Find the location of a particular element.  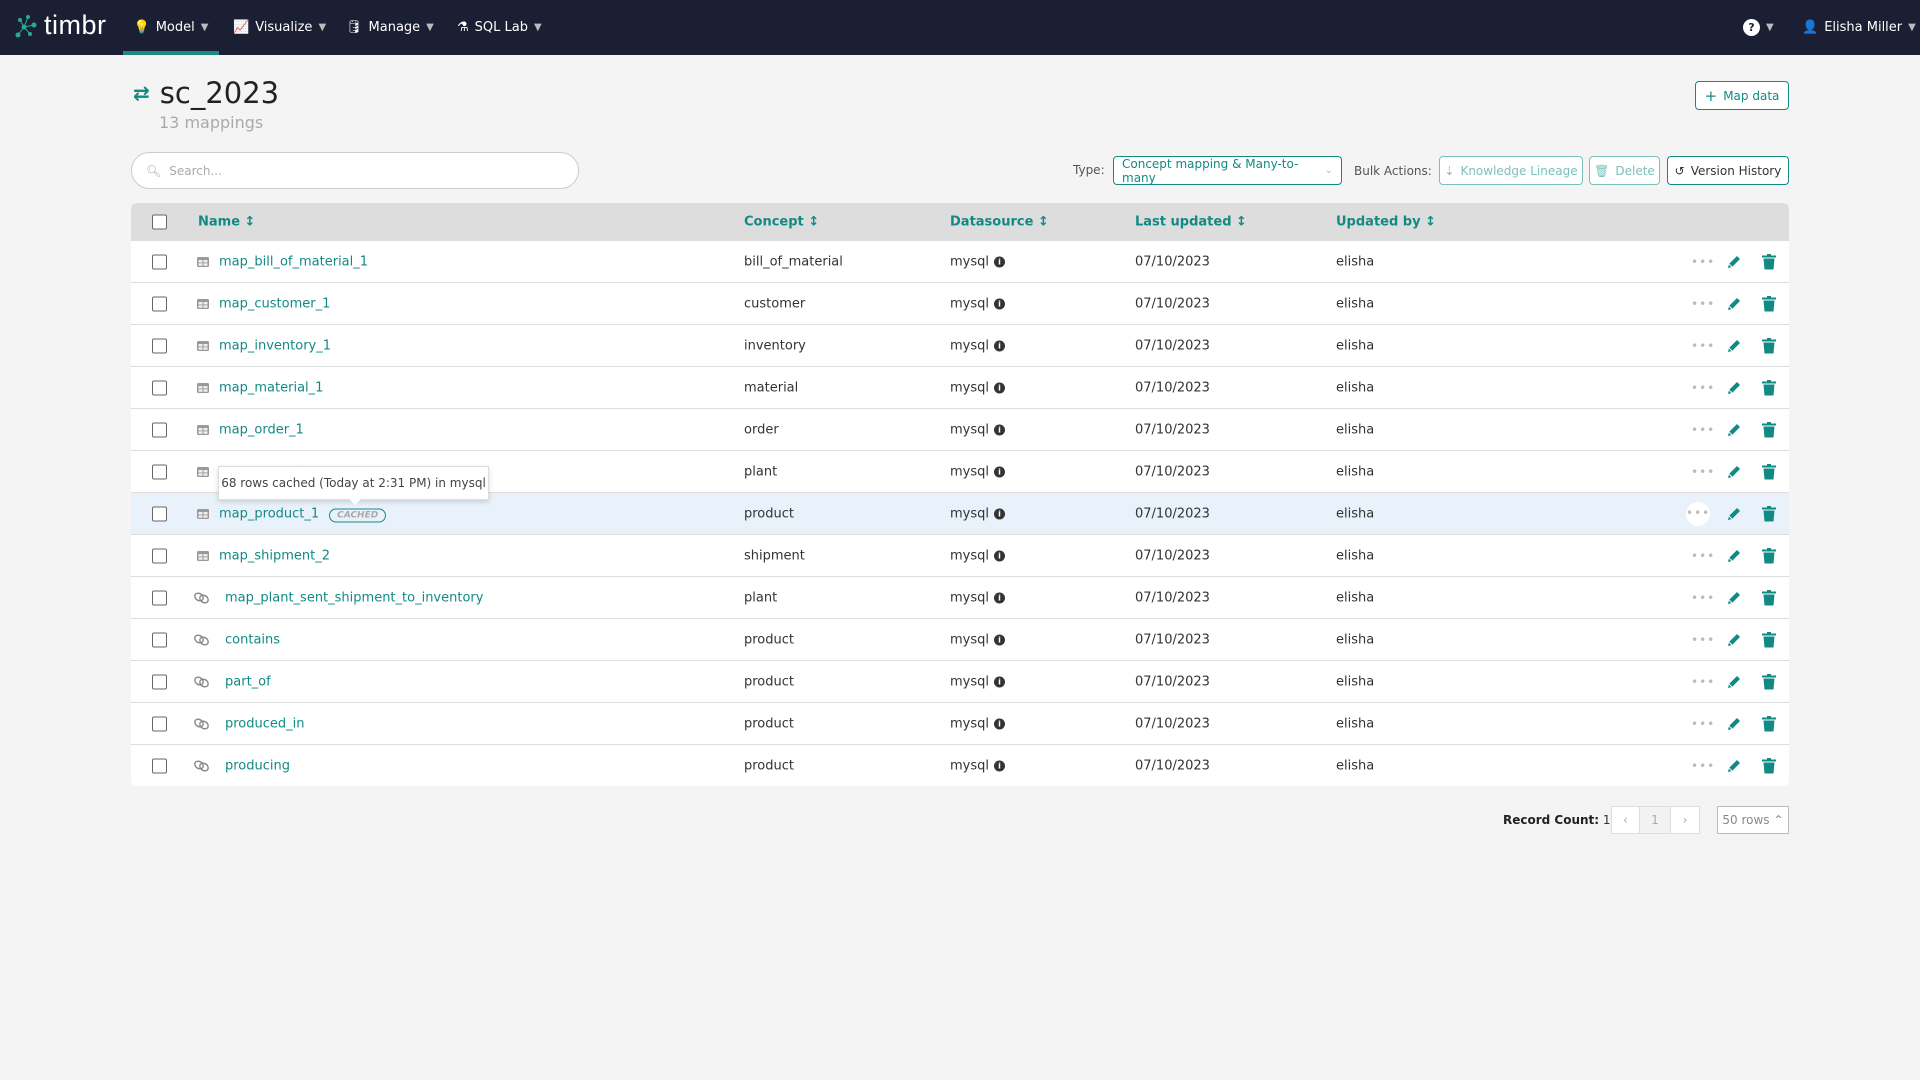

mapping-name-link: producing is located at coordinates (257, 765).